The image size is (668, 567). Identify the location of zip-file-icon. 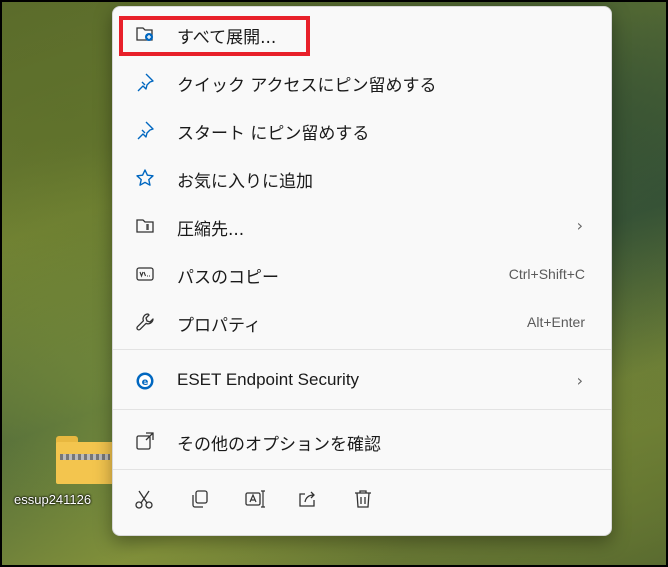
(86, 461).